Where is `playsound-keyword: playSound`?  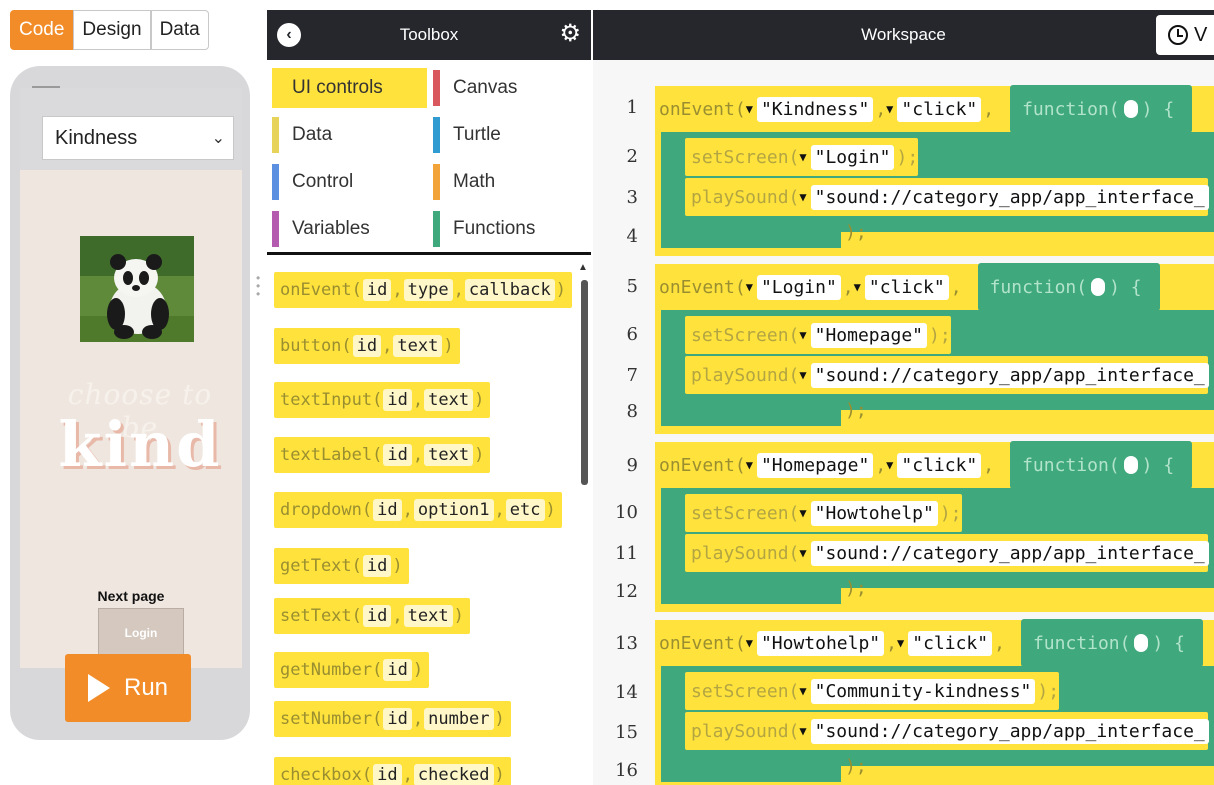 playsound-keyword: playSound is located at coordinates (740, 197).